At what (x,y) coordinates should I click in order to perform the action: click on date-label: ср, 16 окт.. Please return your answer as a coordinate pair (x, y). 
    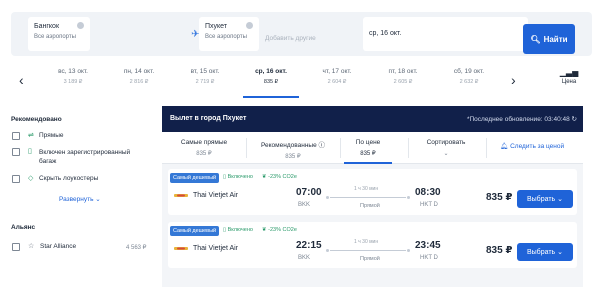
    Looking at the image, I should click on (271, 71).